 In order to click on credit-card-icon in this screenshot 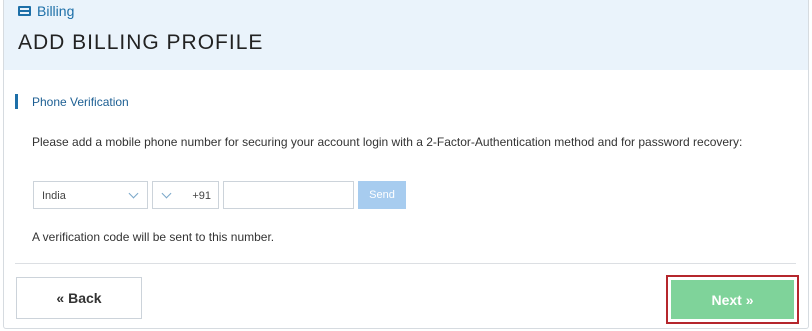, I will do `click(24, 11)`.